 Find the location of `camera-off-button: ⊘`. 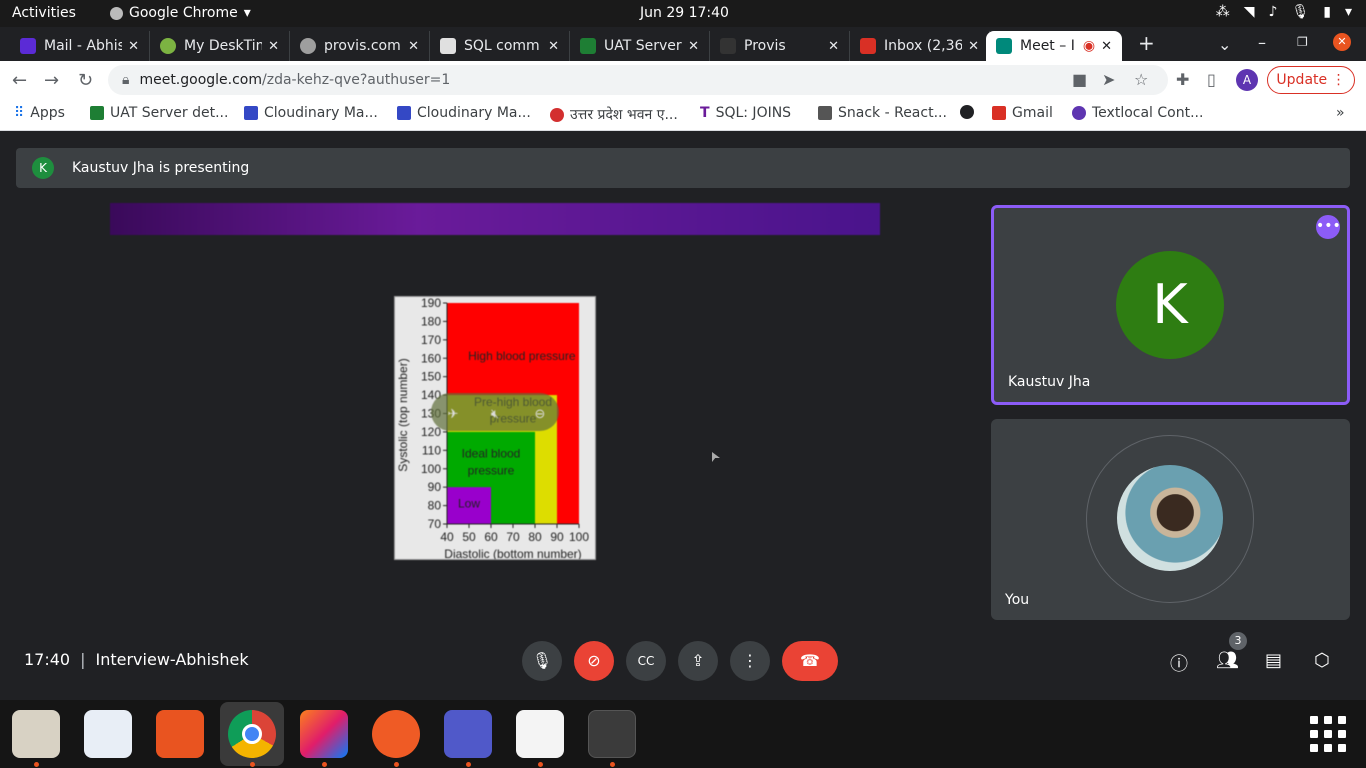

camera-off-button: ⊘ is located at coordinates (594, 661).